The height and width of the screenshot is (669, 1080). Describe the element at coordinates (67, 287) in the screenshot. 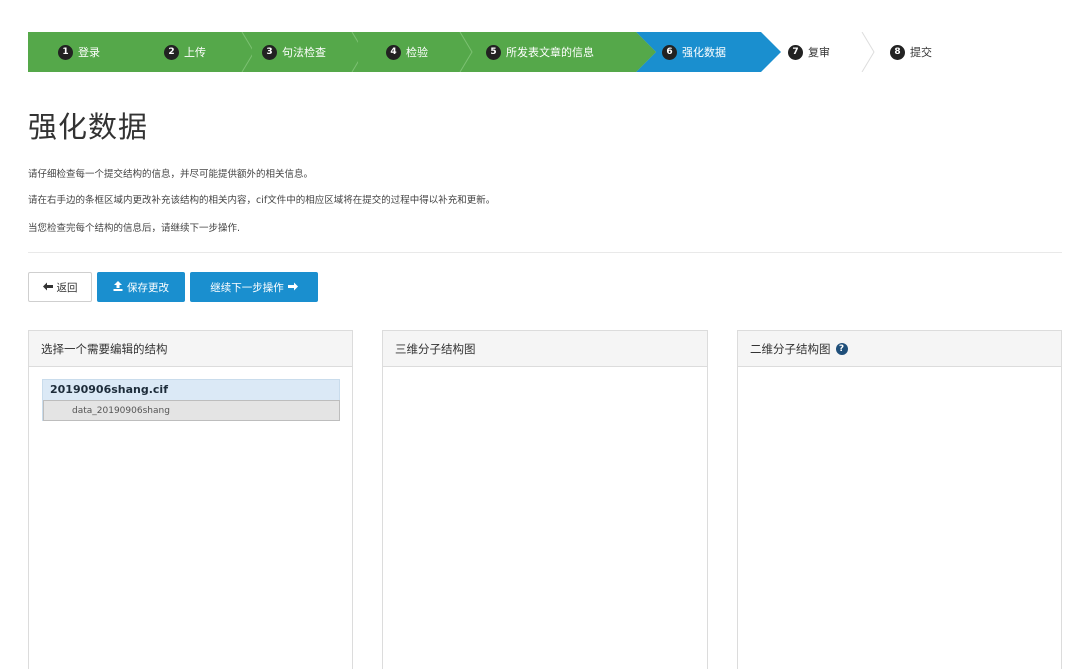

I see `back-label: 返回` at that location.